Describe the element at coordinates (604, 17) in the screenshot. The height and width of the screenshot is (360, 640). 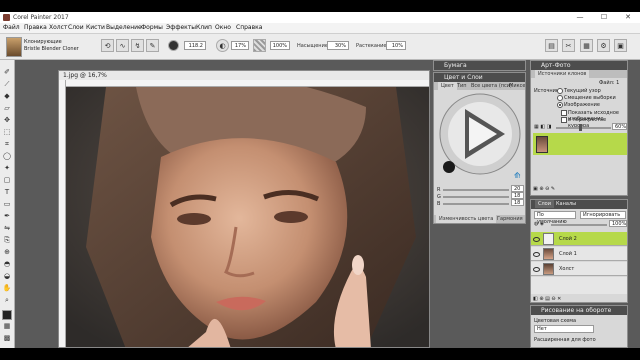
I see `maximize-button: ☐` at that location.